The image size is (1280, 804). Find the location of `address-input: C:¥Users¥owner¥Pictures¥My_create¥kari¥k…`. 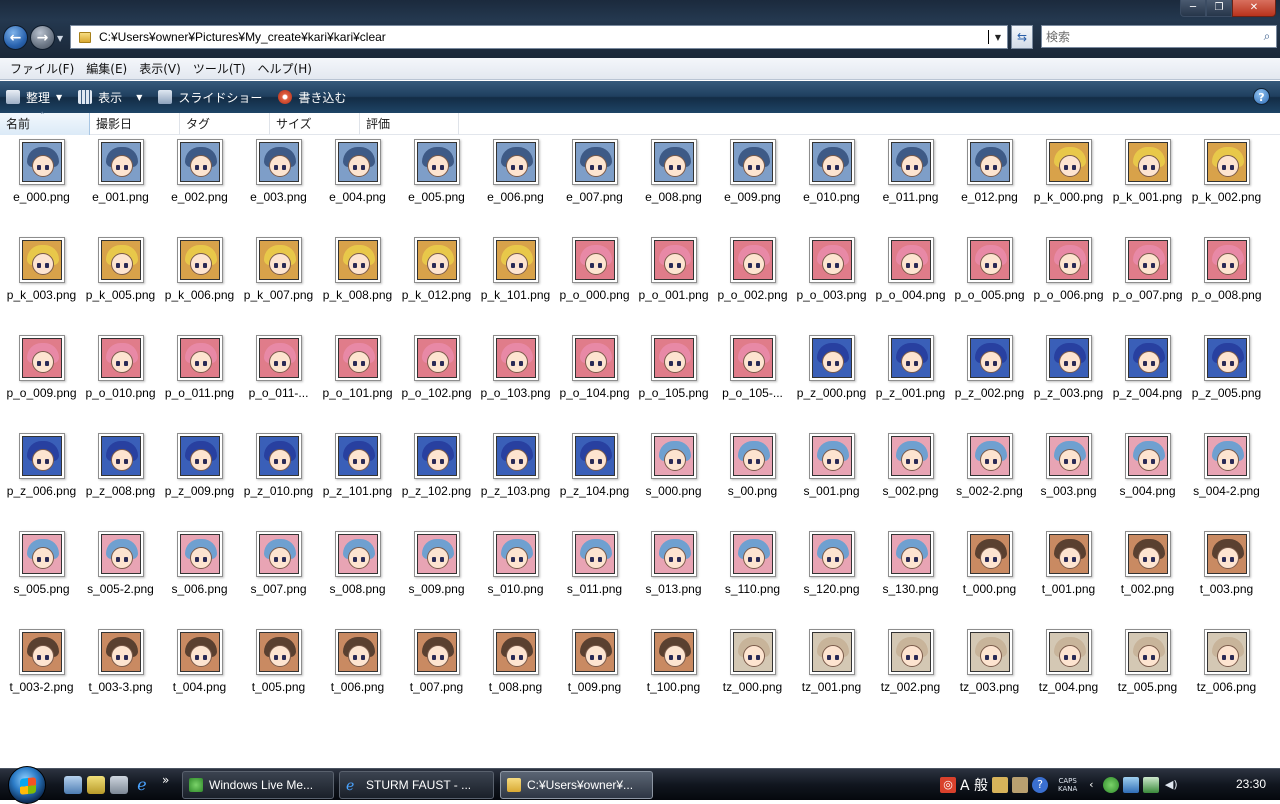

address-input: C:¥Users¥owner¥Pictures¥My_create¥kari¥k… is located at coordinates (543, 37).